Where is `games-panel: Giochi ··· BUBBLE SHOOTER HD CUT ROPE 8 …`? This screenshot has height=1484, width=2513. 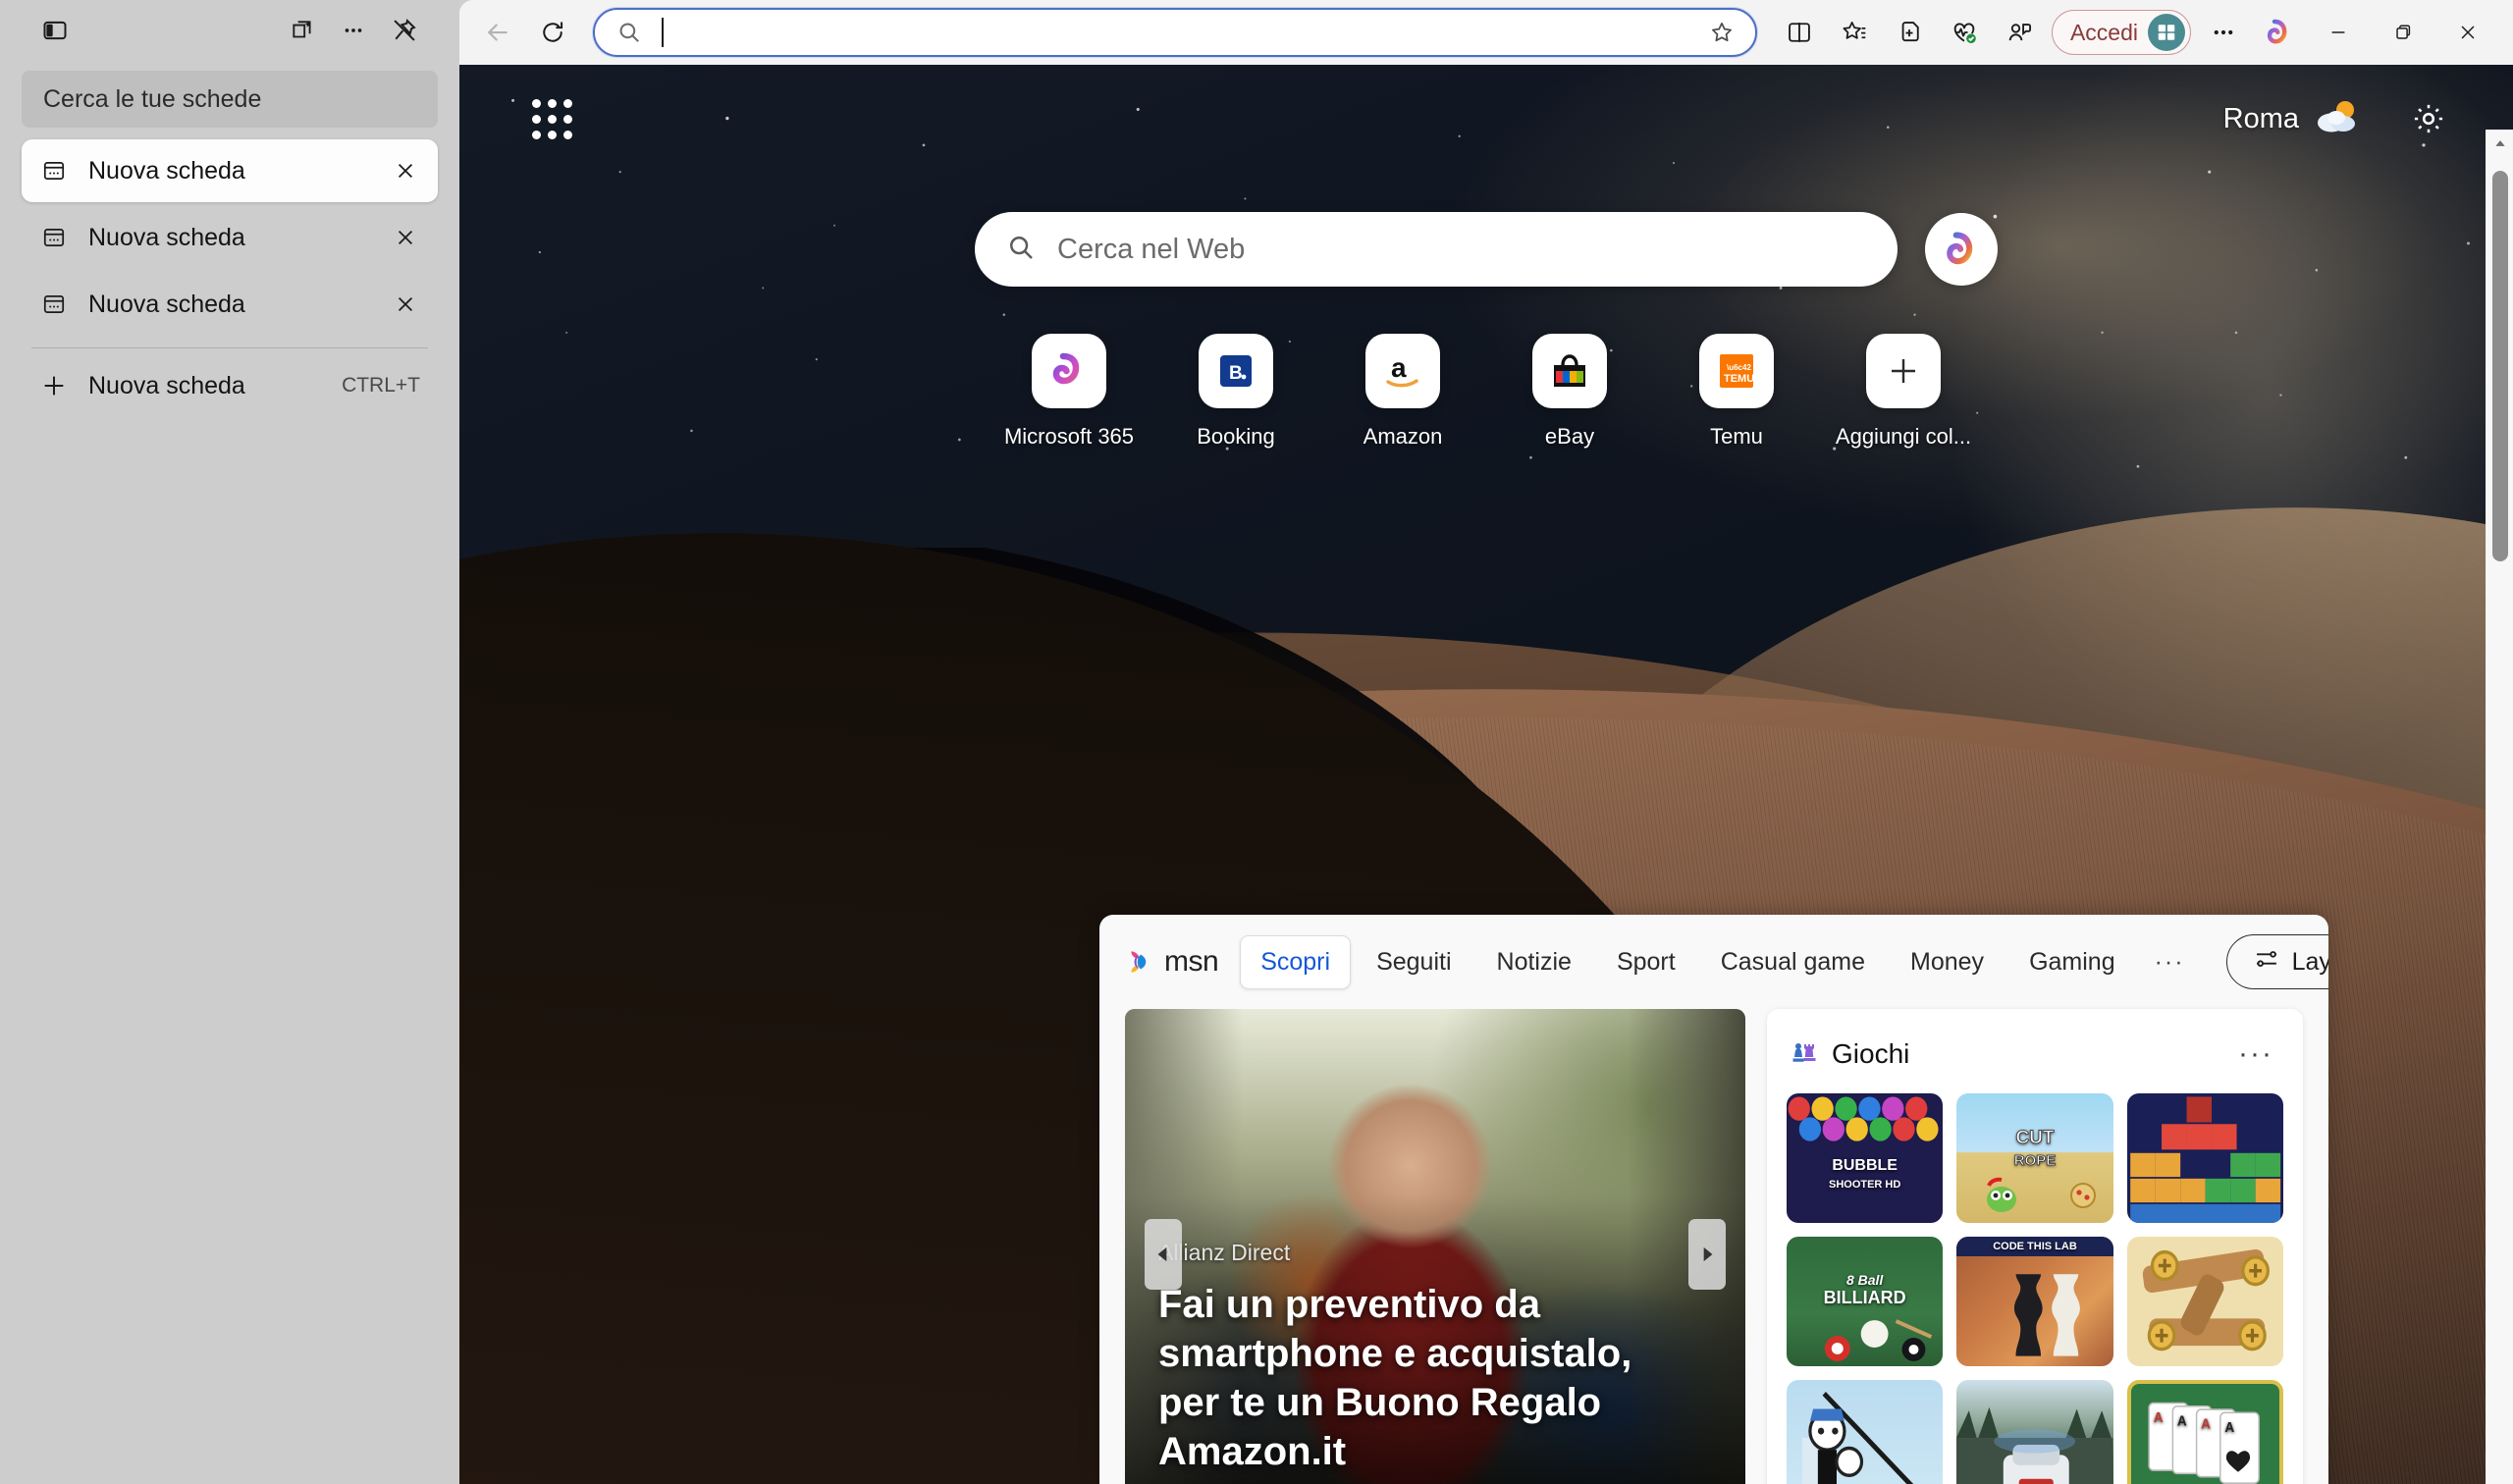 games-panel: Giochi ··· BUBBLE SHOOTER HD CUT ROPE 8 … is located at coordinates (2035, 1246).